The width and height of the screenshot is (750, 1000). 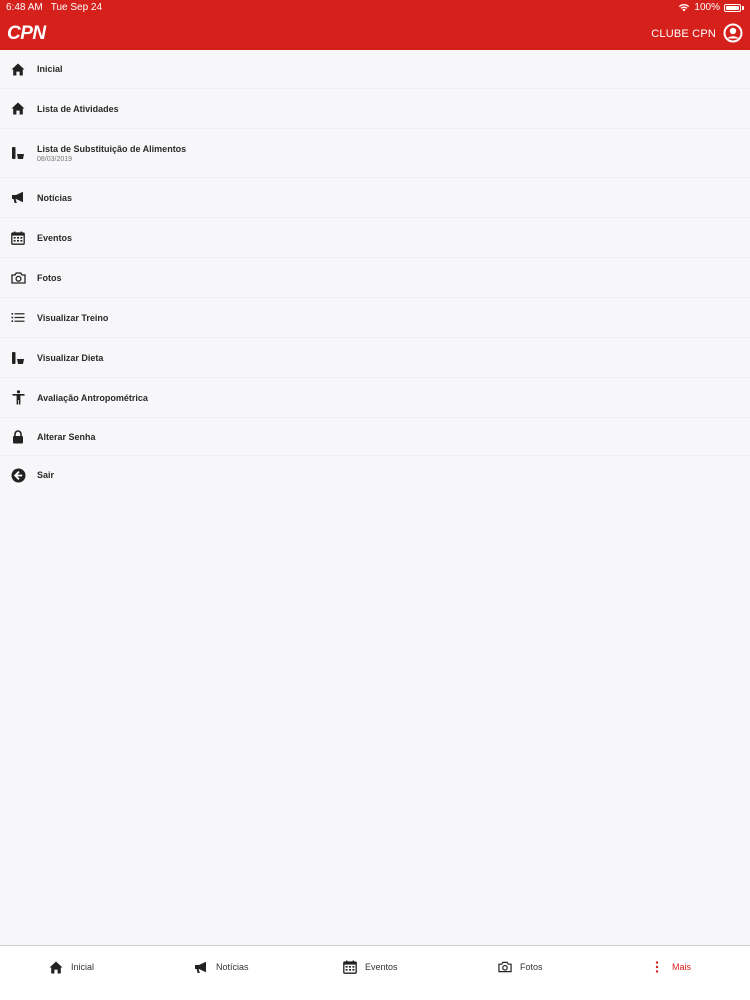 I want to click on menu-item-visualizar-treino: Visualizar Treino, so click(x=375, y=318).